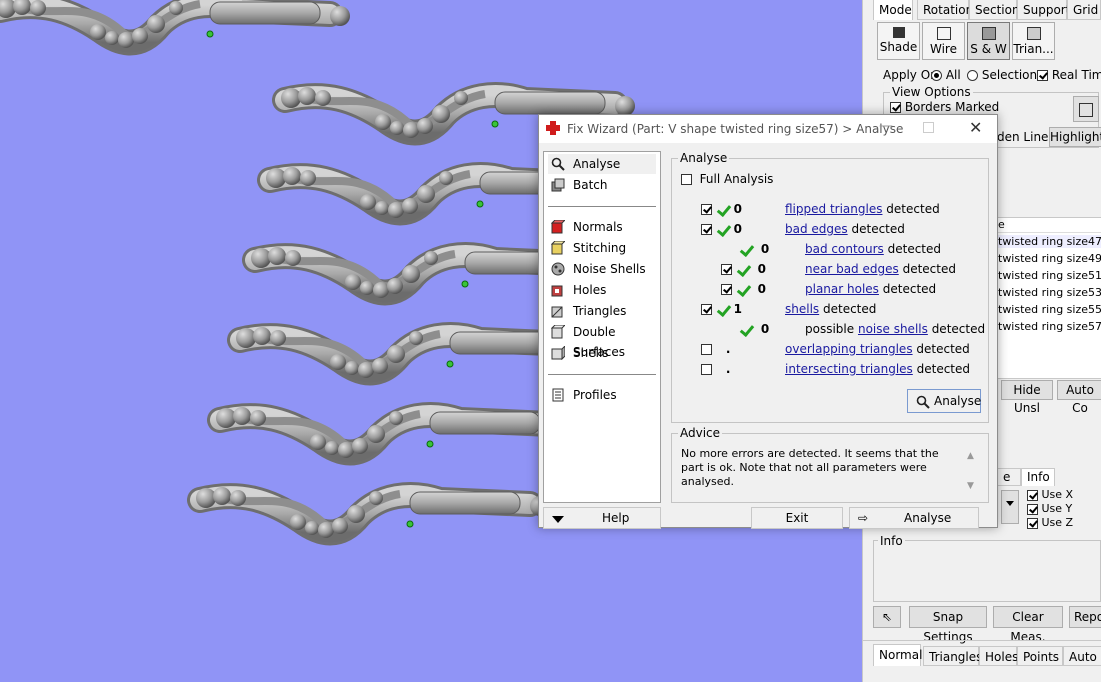 This screenshot has width=1101, height=682. What do you see at coordinates (970, 486) in the screenshot?
I see `scroll-down-icon: ▼` at bounding box center [970, 486].